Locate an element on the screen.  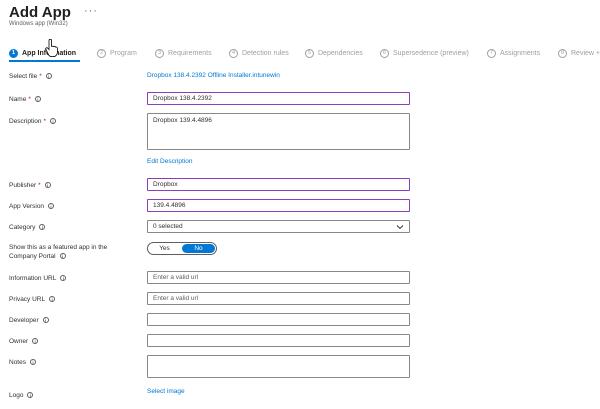
page-subtitle: Windows app (Win32) is located at coordinates (38, 24).